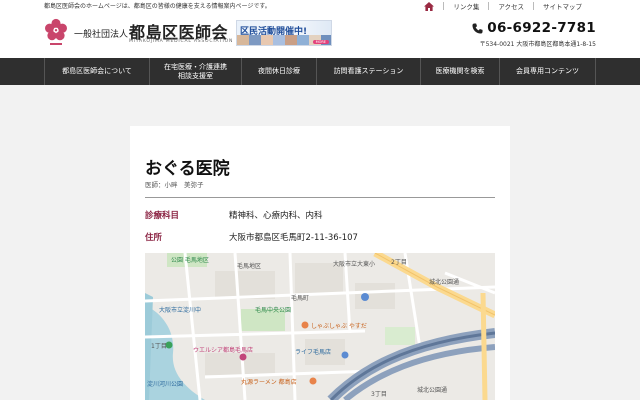 This screenshot has width=640, height=400. What do you see at coordinates (97, 71) in the screenshot?
I see `nav-item-about: 都島区医師会について` at bounding box center [97, 71].